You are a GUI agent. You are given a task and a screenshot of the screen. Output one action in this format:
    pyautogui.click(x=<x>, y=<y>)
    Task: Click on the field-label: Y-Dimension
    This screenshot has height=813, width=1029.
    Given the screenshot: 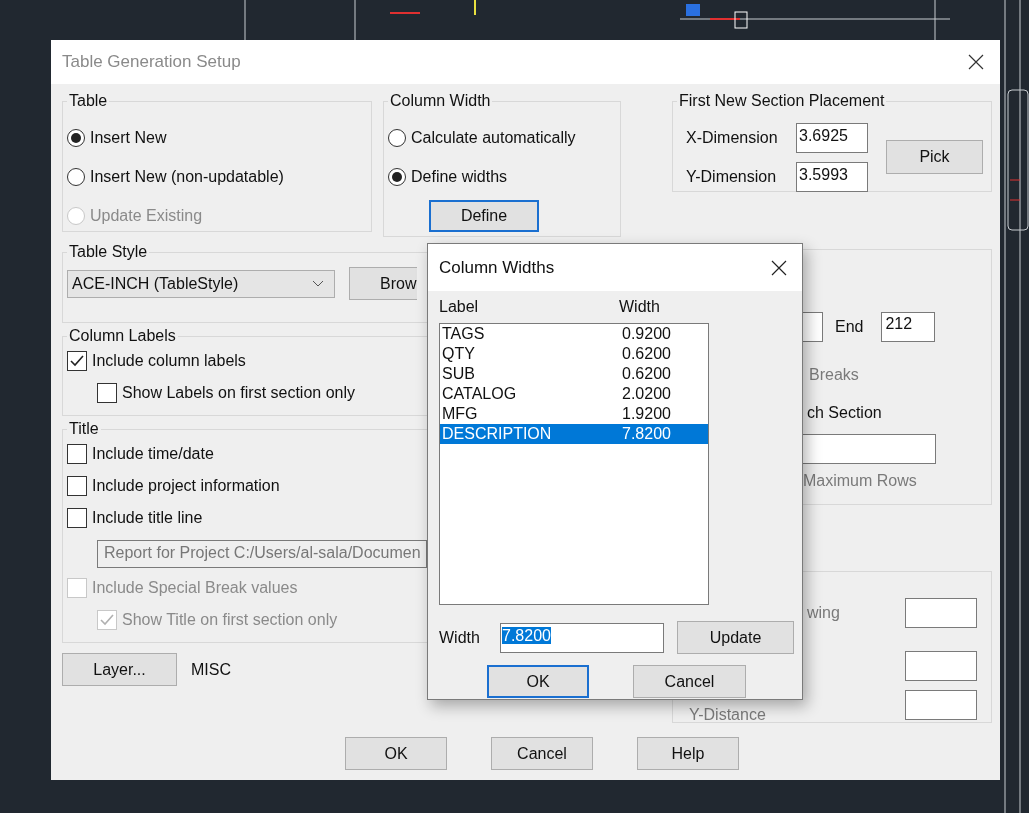 What is the action you would take?
    pyautogui.click(x=731, y=176)
    